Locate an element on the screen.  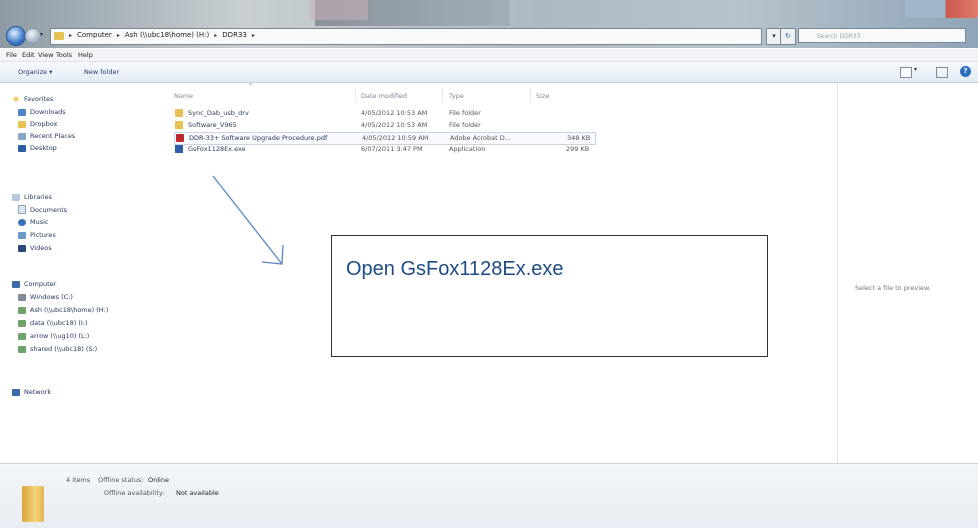
preview-pane: Select a file to preview. is located at coordinates (907, 273).